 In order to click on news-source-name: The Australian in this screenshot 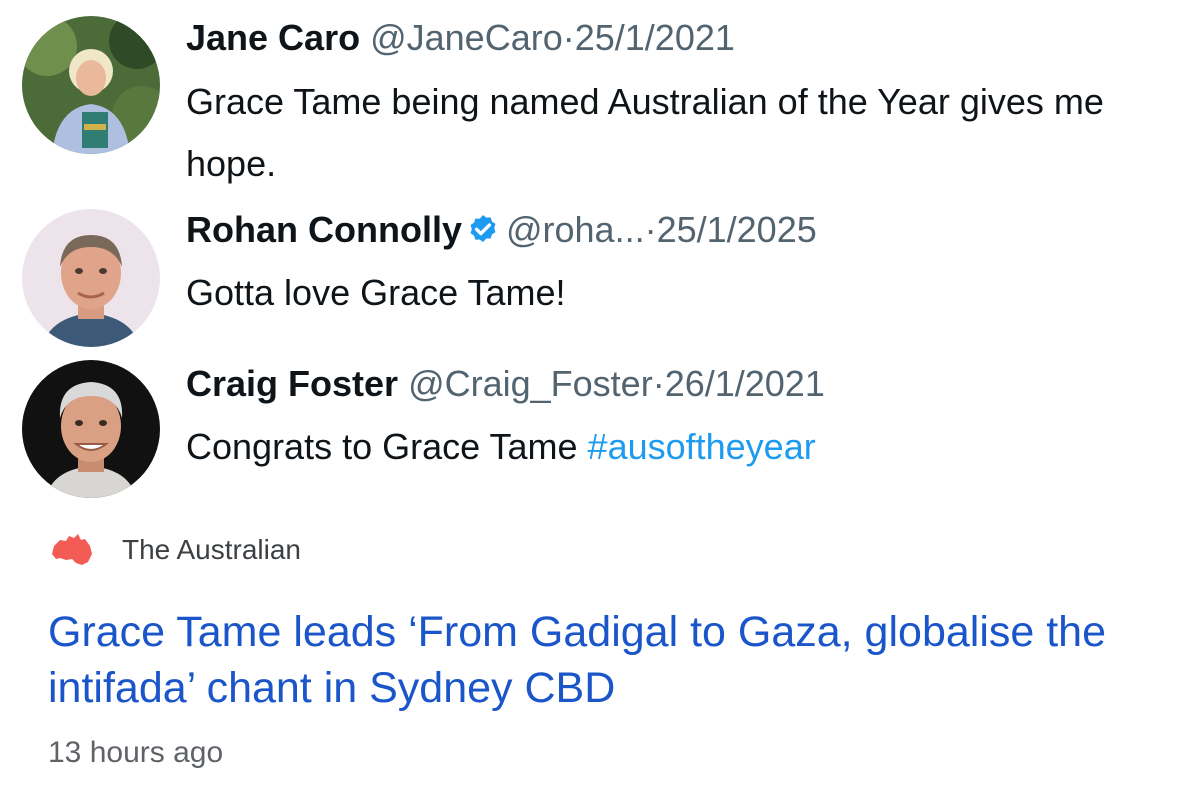, I will do `click(211, 549)`.